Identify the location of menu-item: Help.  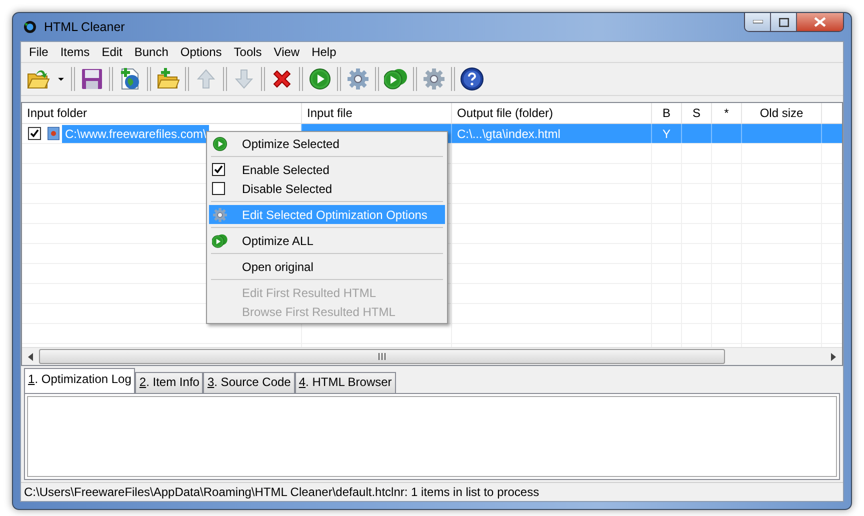
(324, 52).